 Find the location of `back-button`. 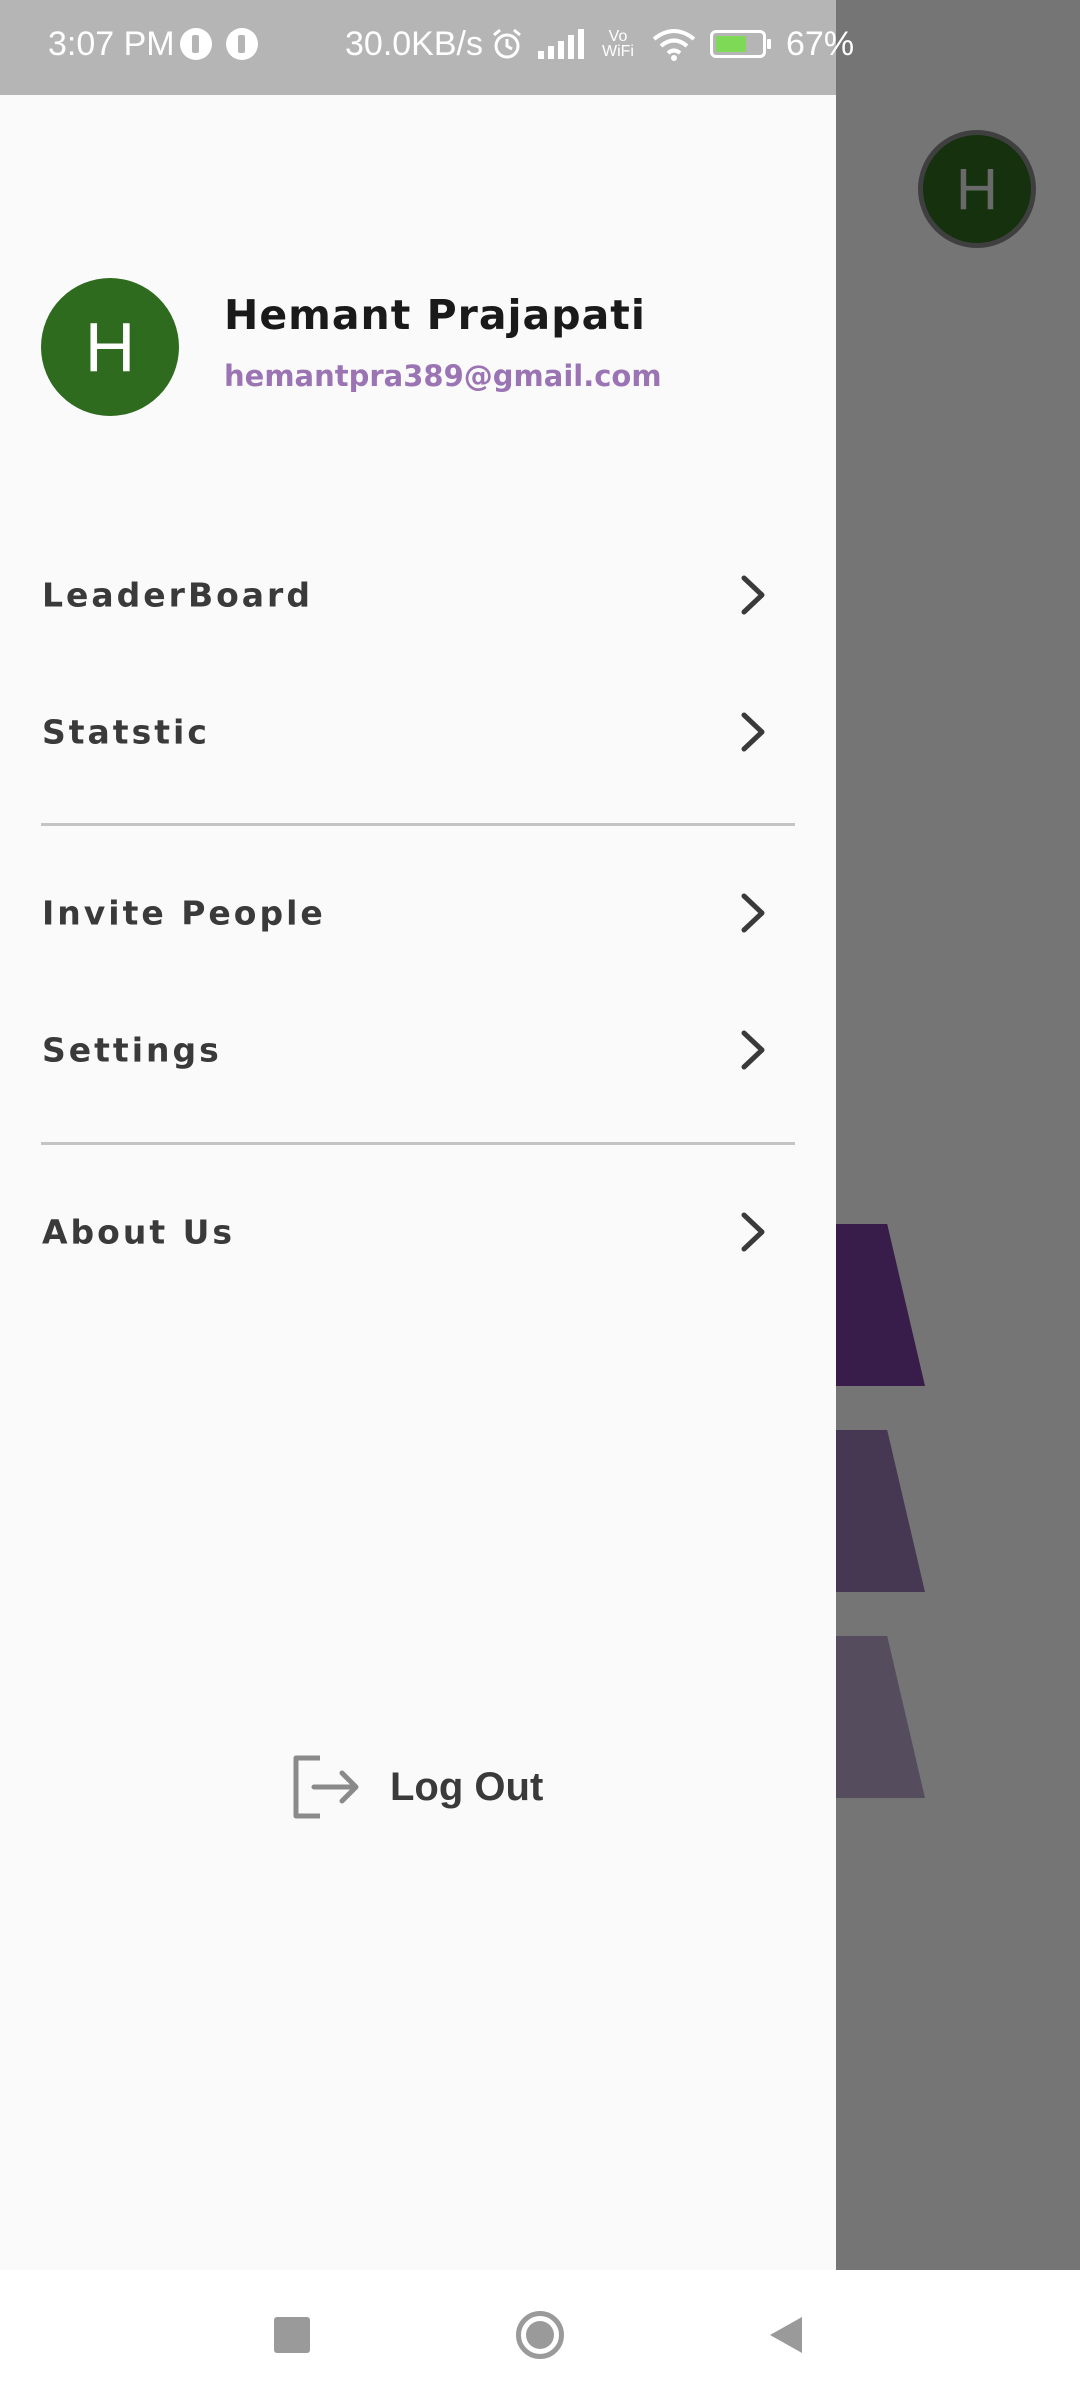

back-button is located at coordinates (786, 2335).